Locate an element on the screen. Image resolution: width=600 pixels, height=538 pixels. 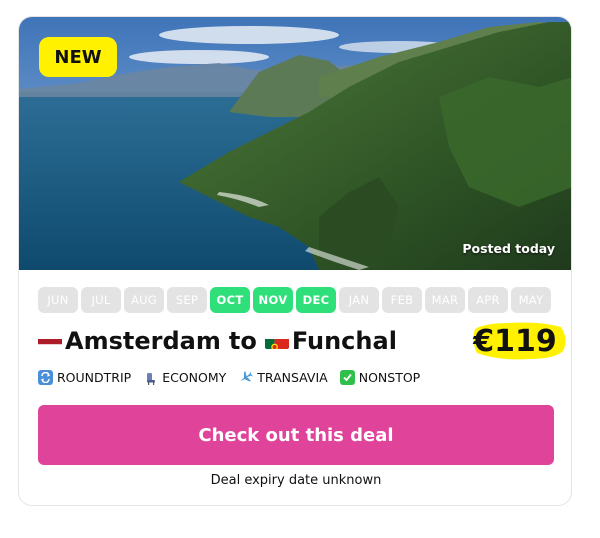
tag-label: NONSTOP is located at coordinates (389, 377).